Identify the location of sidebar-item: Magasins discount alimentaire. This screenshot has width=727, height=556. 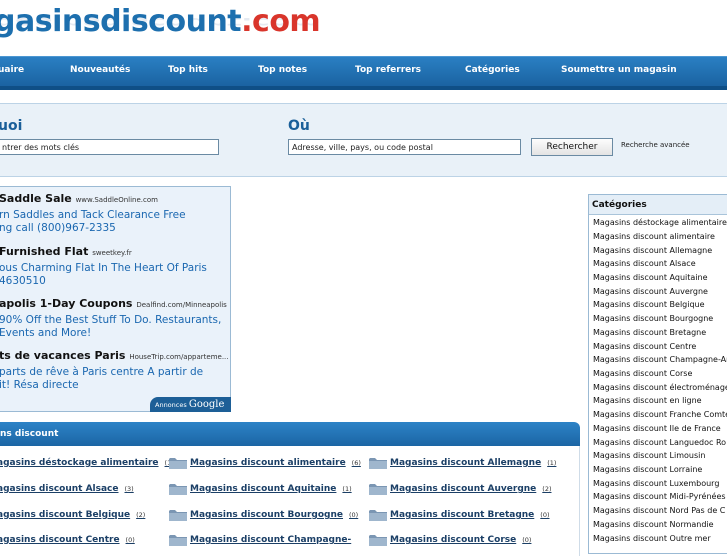
(654, 236).